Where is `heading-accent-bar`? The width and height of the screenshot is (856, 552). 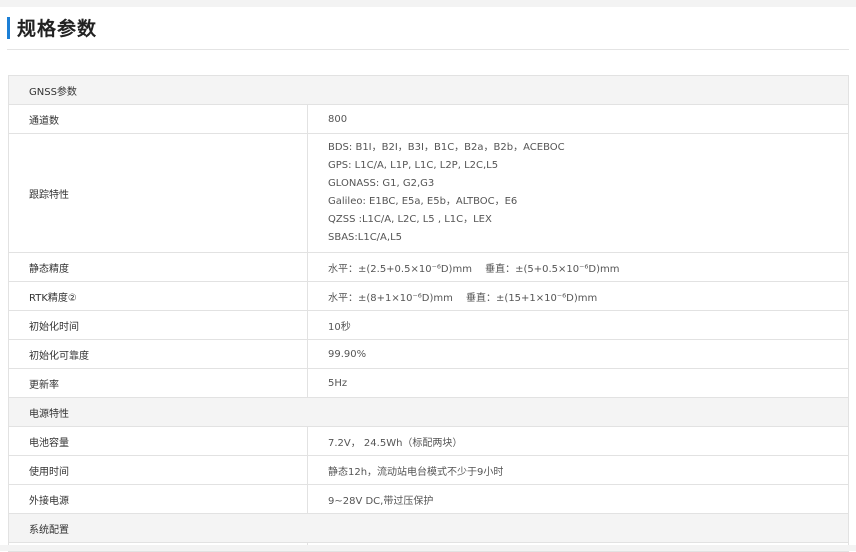 heading-accent-bar is located at coordinates (8, 27).